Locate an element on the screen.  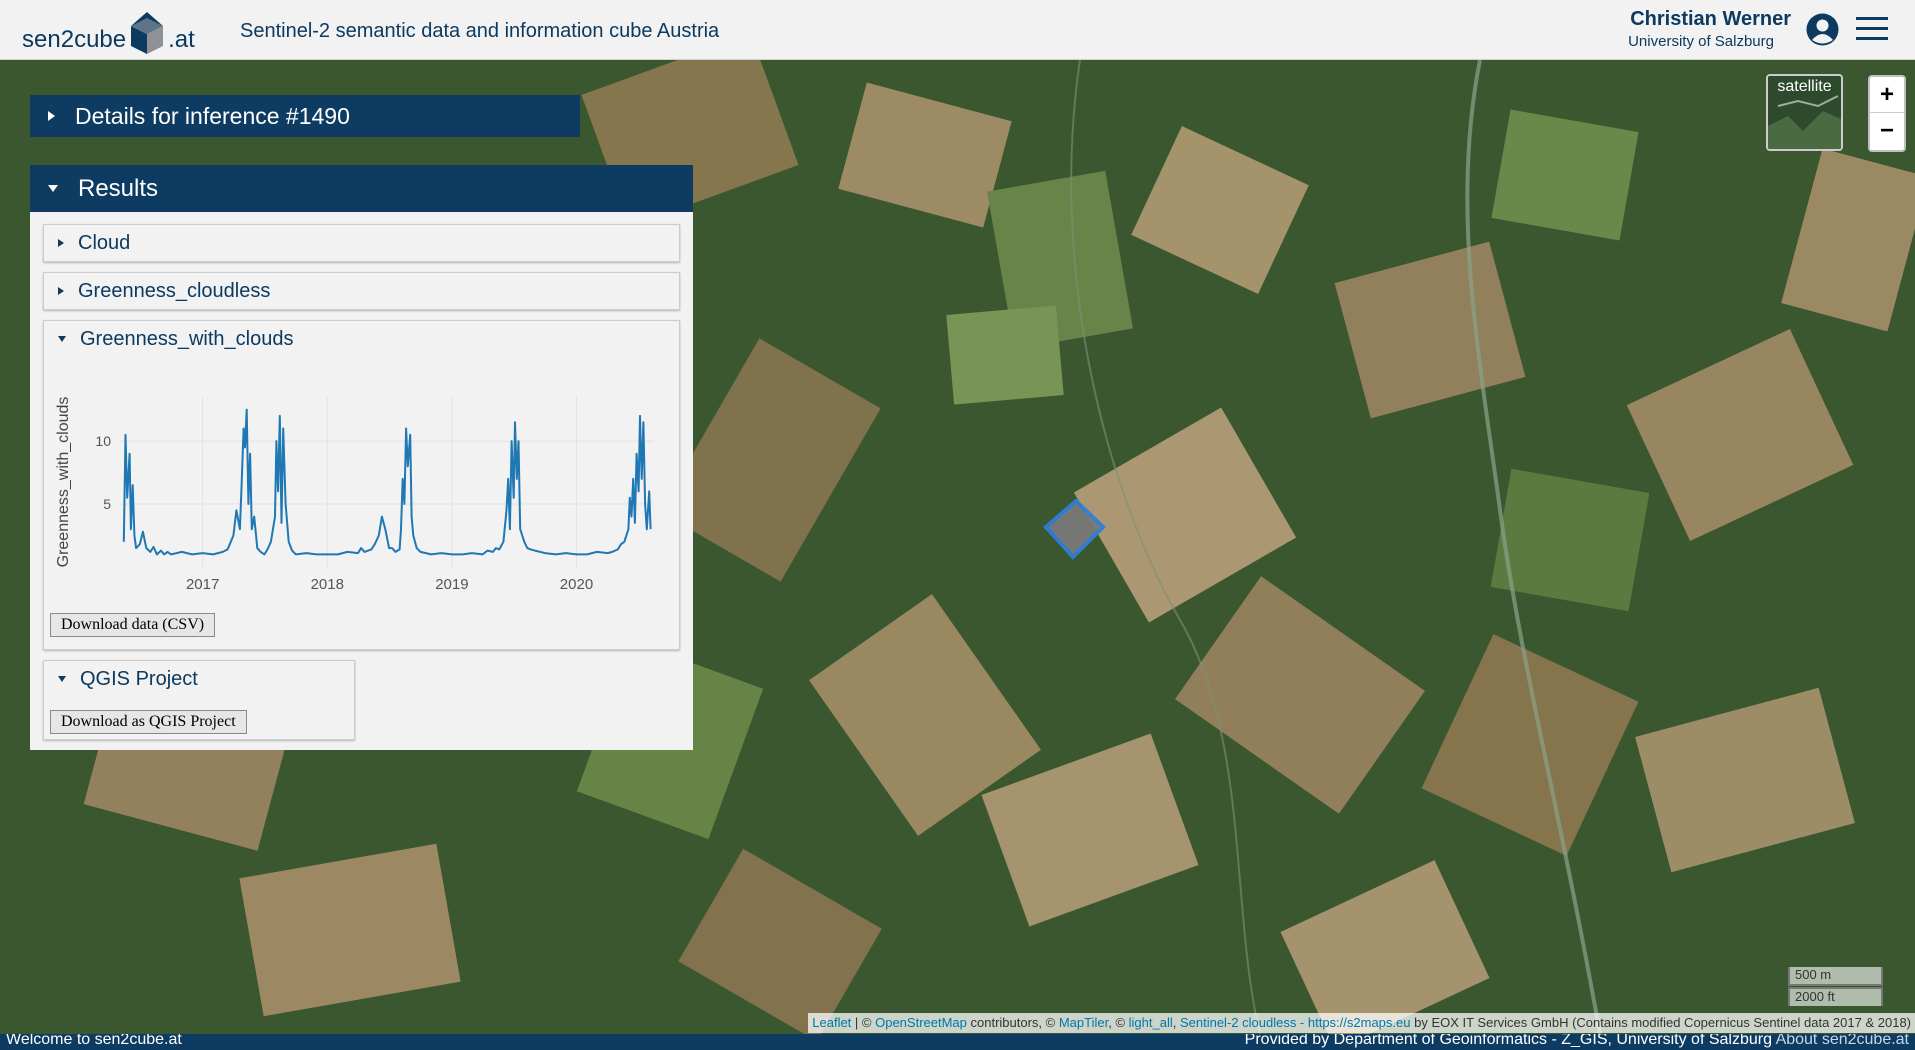
logo-text-2: 2 is located at coordinates (67, 39).